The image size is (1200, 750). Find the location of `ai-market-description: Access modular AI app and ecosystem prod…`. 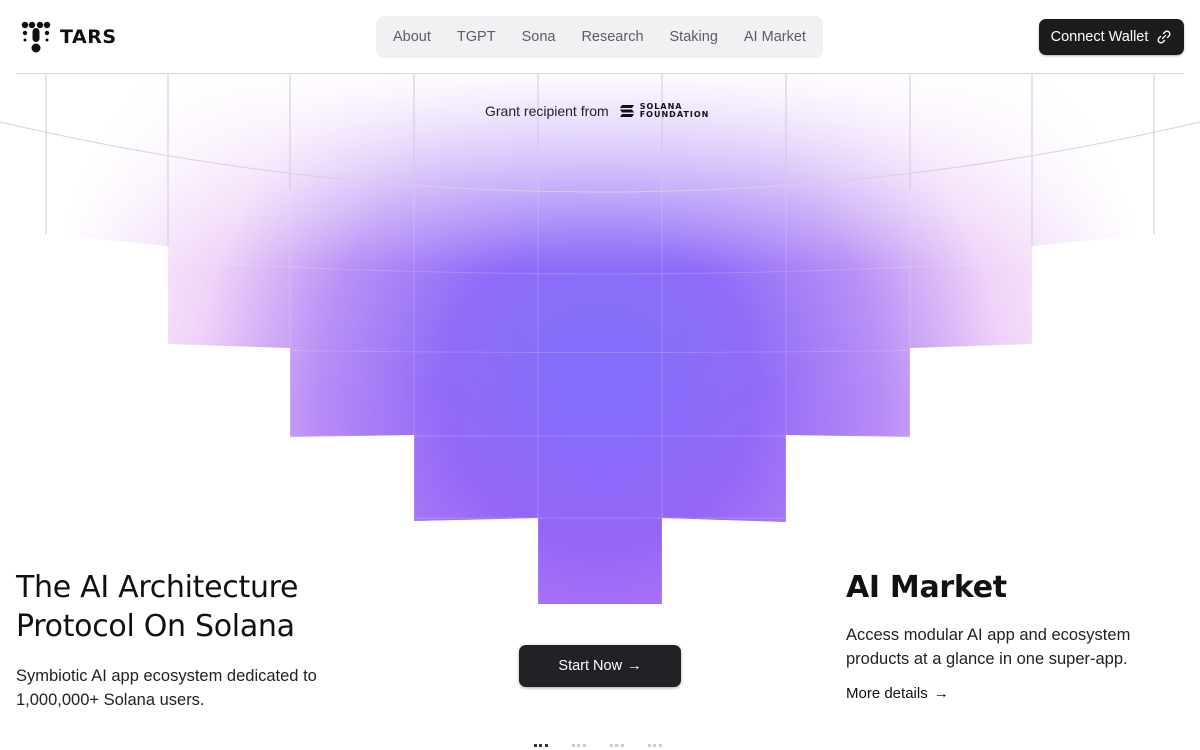

ai-market-description: Access modular AI app and ecosystem prod… is located at coordinates (1006, 647).